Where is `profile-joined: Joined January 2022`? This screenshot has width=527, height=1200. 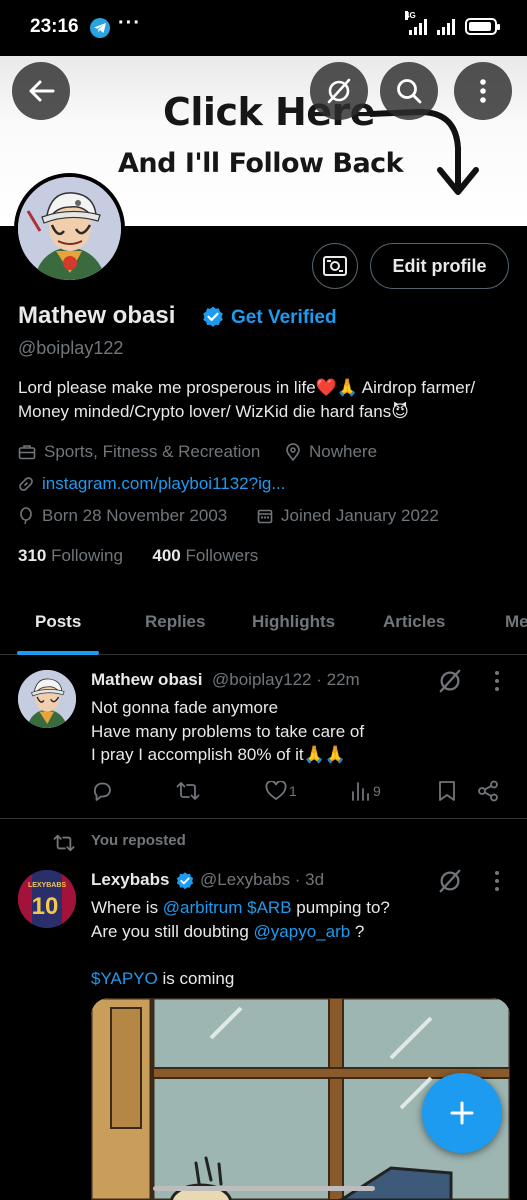
profile-joined: Joined January 2022 is located at coordinates (348, 516).